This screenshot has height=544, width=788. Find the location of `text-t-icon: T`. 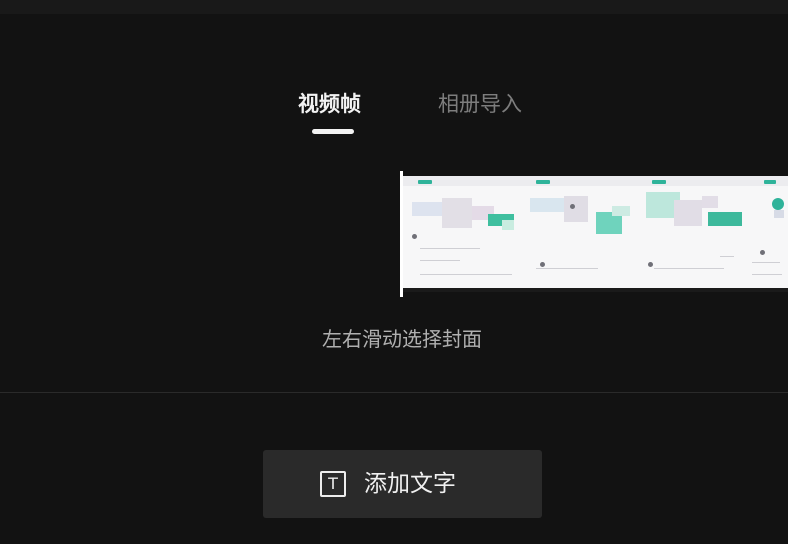

text-t-icon: T is located at coordinates (333, 484).